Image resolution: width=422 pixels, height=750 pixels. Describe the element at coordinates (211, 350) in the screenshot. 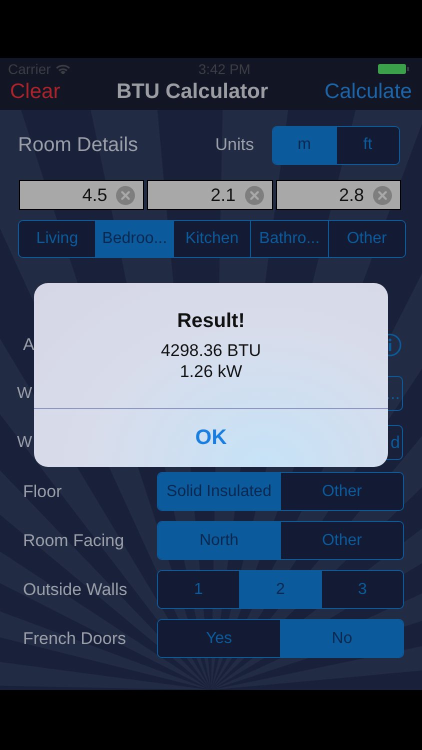

I see `result-text: 4298.36 BTU` at that location.